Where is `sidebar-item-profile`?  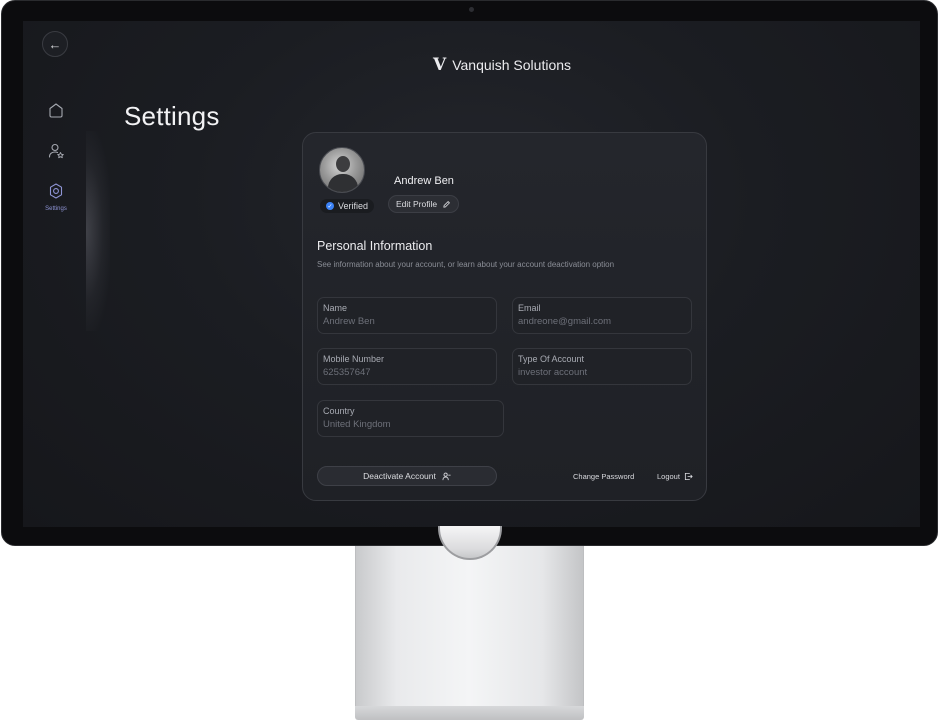
sidebar-item-profile is located at coordinates (56, 151).